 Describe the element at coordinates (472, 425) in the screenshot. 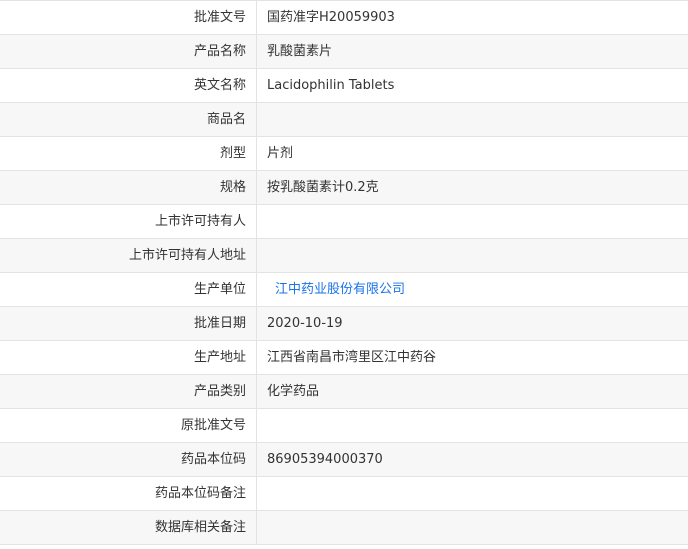

I see `value-original-approval-number` at that location.